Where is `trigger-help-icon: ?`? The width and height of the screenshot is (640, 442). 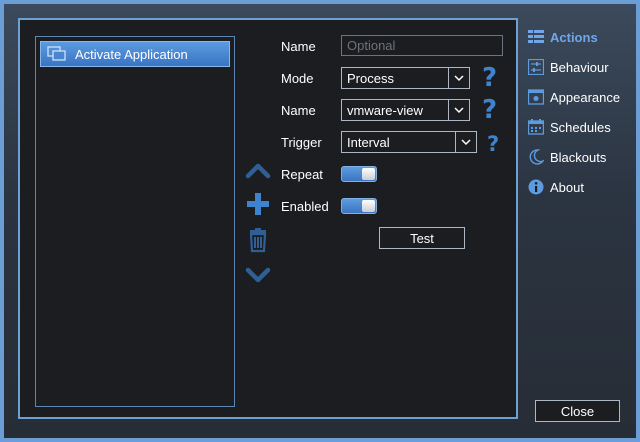 trigger-help-icon: ? is located at coordinates (493, 144).